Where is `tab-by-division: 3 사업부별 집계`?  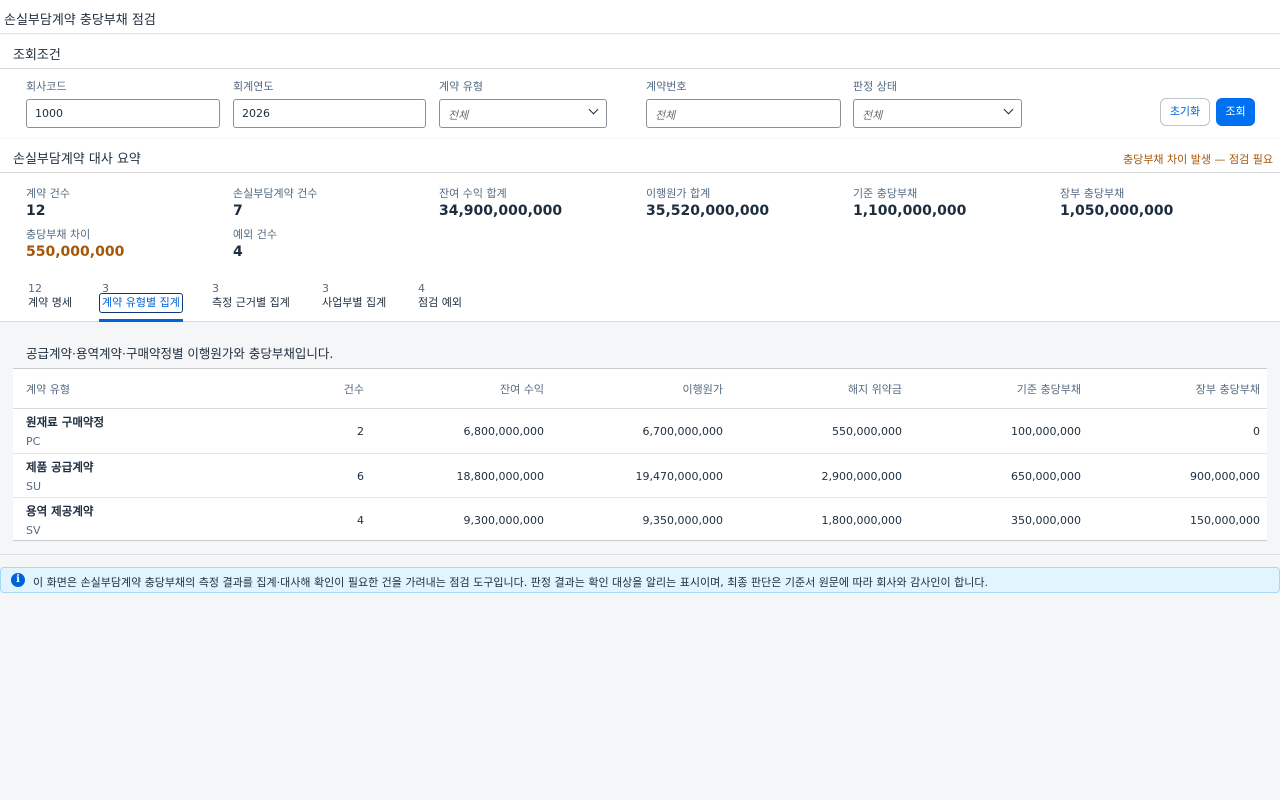 tab-by-division: 3 사업부별 집계 is located at coordinates (354, 296).